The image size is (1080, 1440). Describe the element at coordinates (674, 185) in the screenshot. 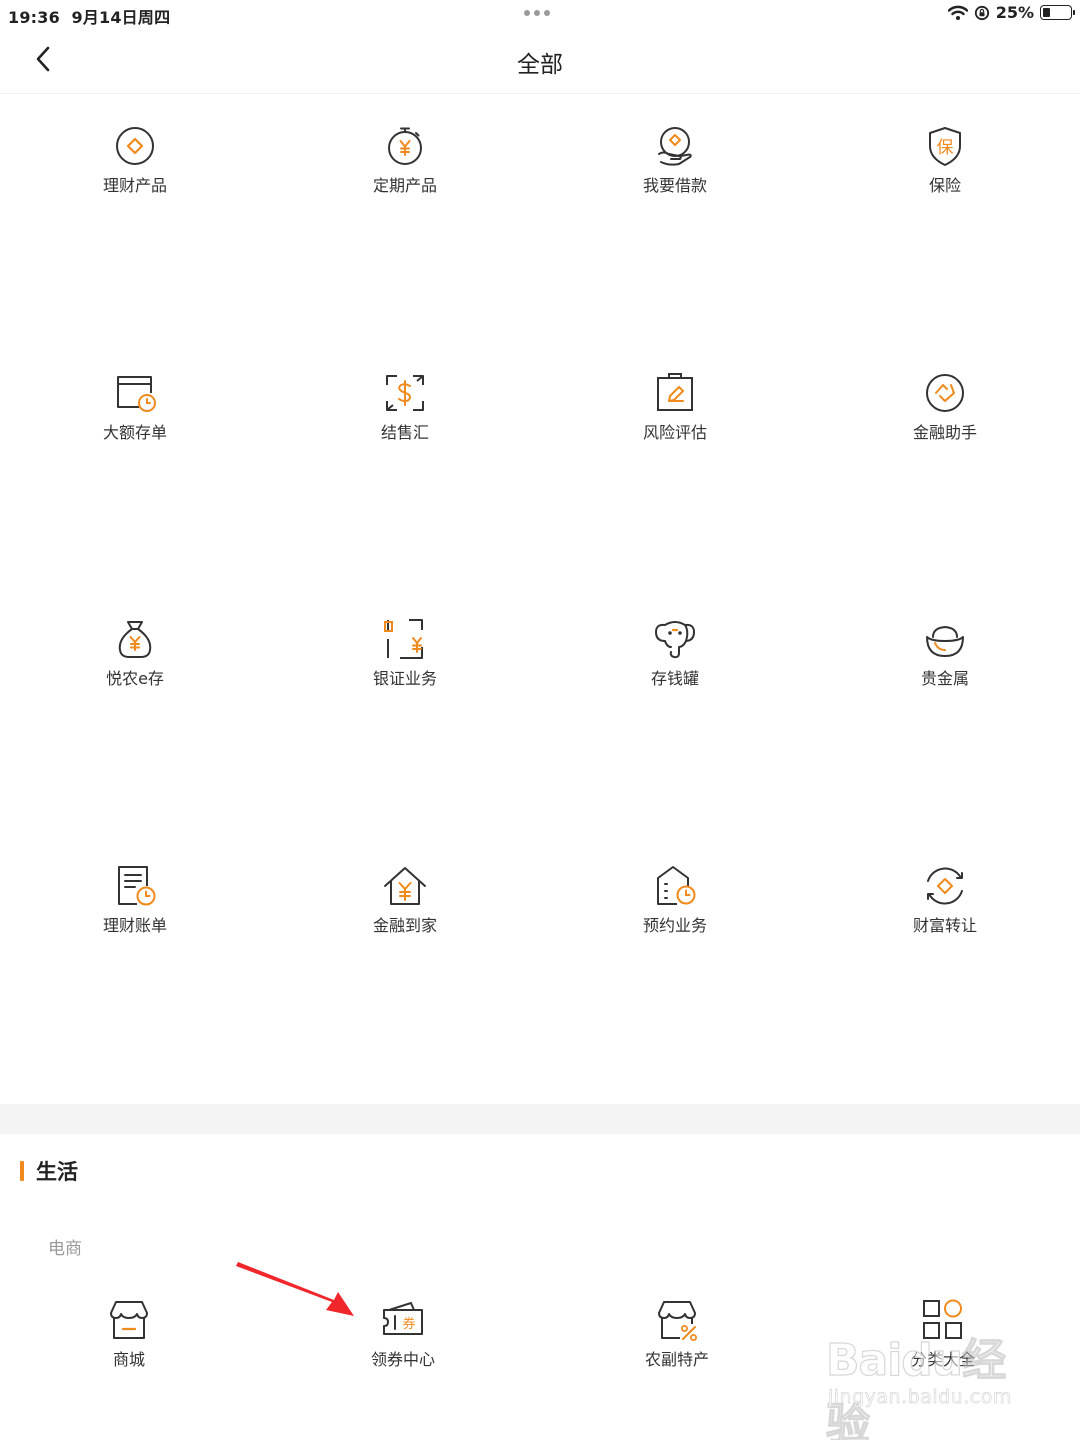

I see `tile-label: 我要借款` at that location.